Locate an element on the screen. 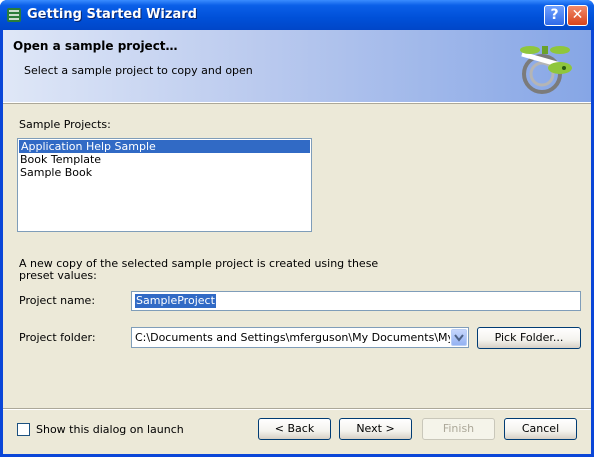 This screenshot has width=594, height=457. project-name-field: SampleProject is located at coordinates (356, 301).